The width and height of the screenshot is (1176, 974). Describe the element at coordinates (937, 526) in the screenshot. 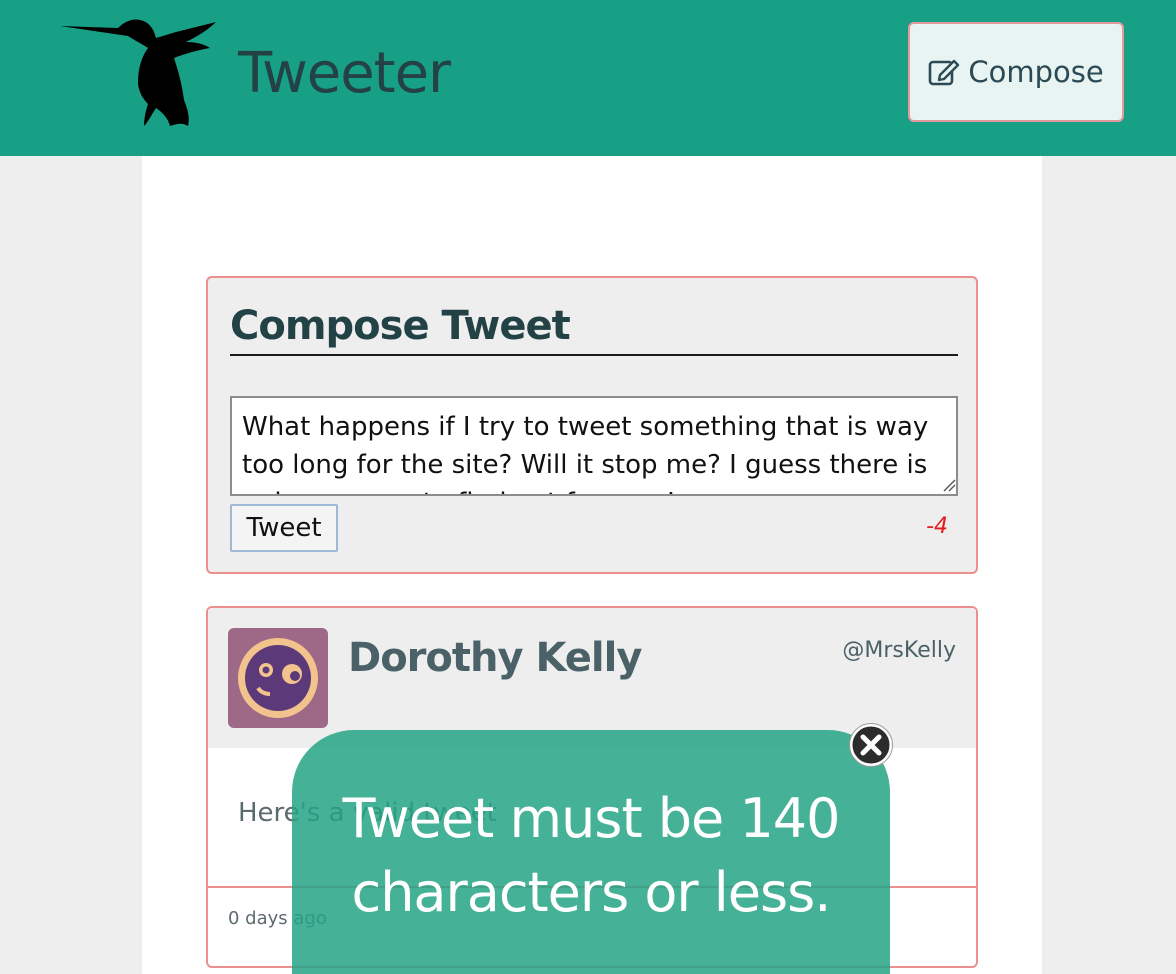

I see `character-counter: -4` at that location.